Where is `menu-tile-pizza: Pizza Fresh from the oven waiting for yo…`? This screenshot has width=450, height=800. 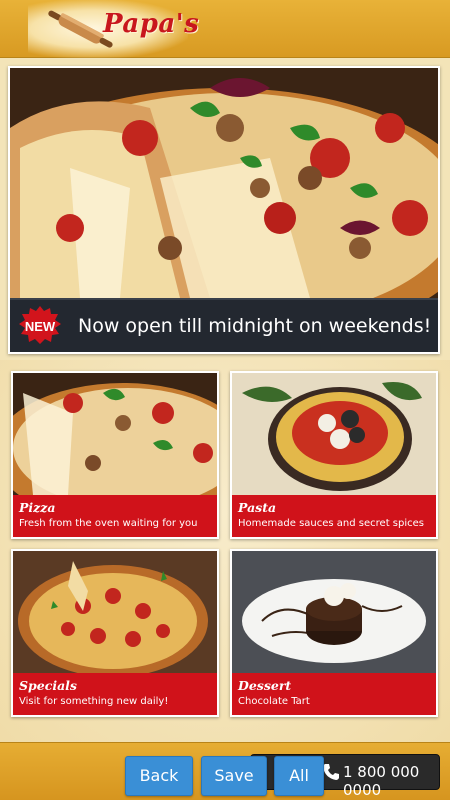
menu-tile-pizza: Pizza Fresh from the oven waiting for yo… is located at coordinates (115, 455).